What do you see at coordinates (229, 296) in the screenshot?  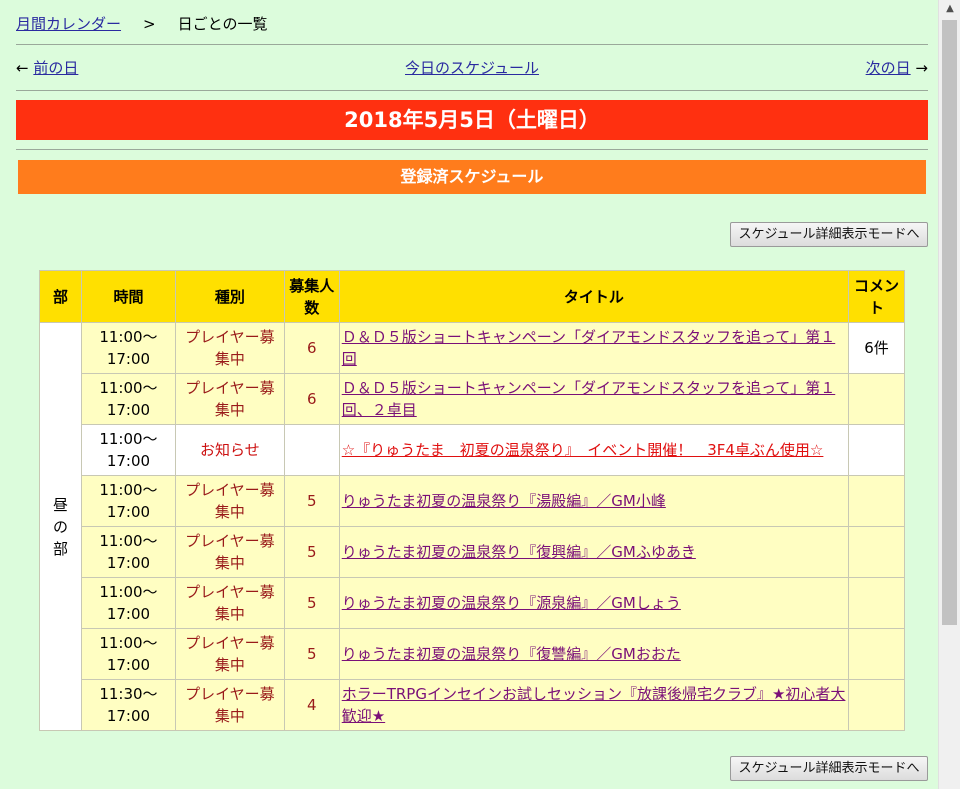 I see `header-type: 種別` at bounding box center [229, 296].